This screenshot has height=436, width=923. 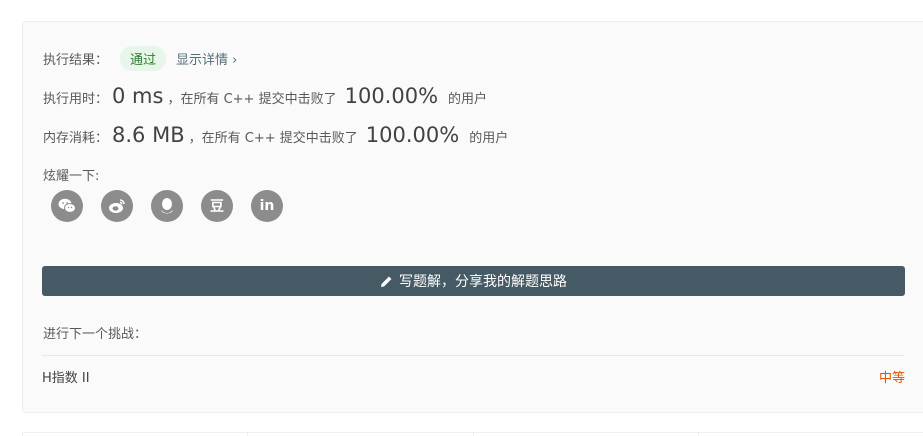 What do you see at coordinates (386, 281) in the screenshot?
I see `pencil-icon` at bounding box center [386, 281].